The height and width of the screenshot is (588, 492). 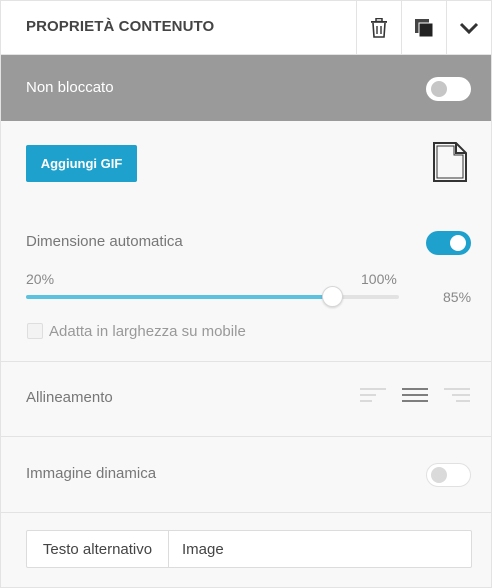 What do you see at coordinates (448, 89) in the screenshot?
I see `lock-toggle` at bounding box center [448, 89].